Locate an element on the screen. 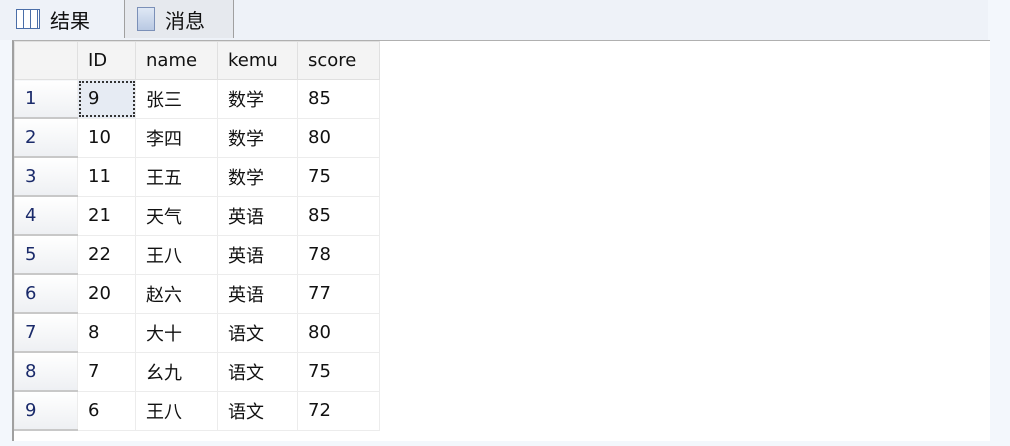 The width and height of the screenshot is (1010, 446). cell-name: 张三 is located at coordinates (176, 99).